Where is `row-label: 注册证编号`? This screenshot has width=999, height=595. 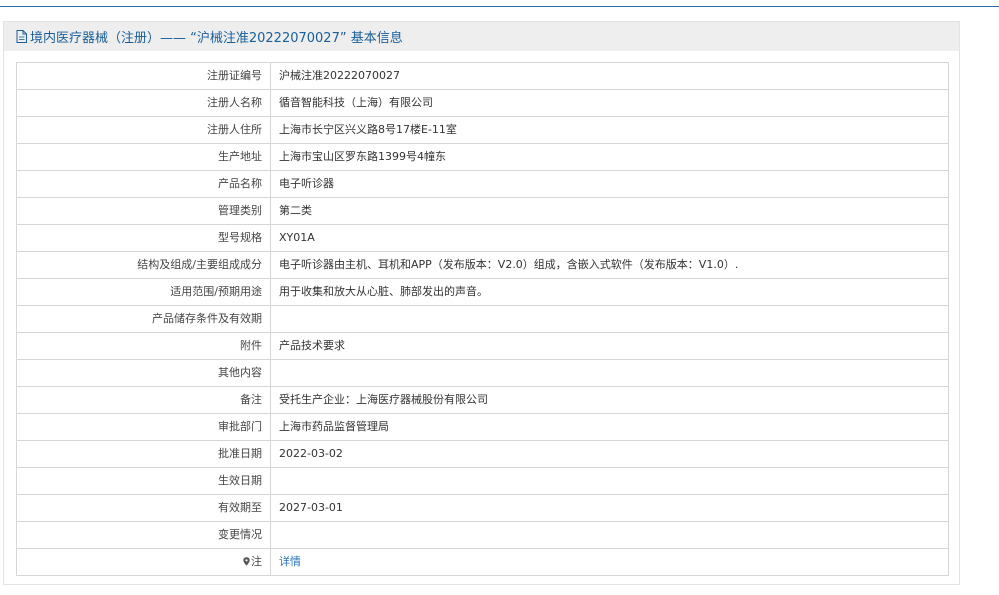
row-label: 注册证编号 is located at coordinates (143, 76).